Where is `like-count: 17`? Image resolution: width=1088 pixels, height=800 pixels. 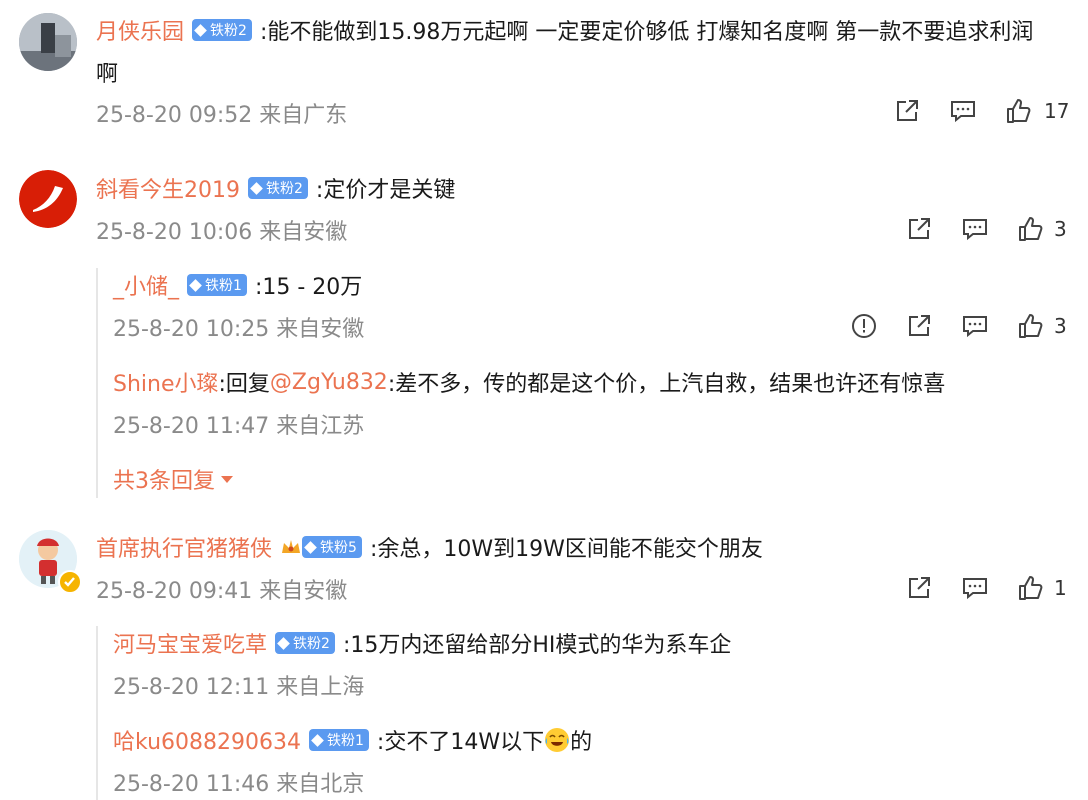 like-count: 17 is located at coordinates (1057, 111).